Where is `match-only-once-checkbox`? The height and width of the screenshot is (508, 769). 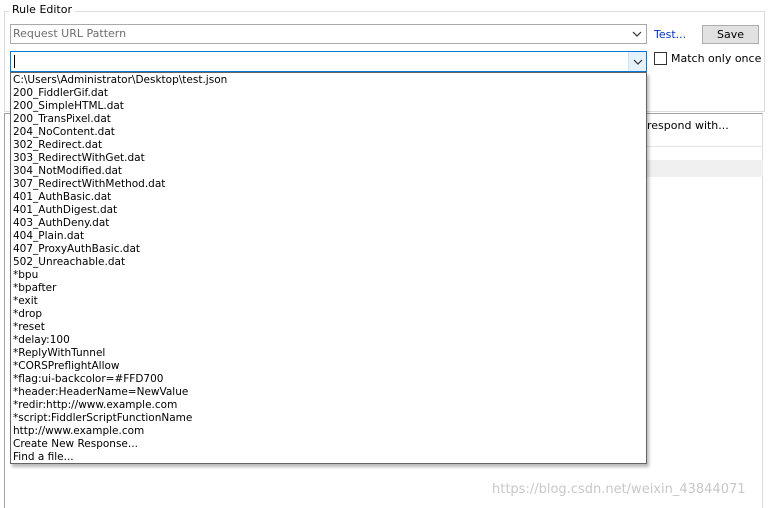
match-only-once-checkbox is located at coordinates (660, 58).